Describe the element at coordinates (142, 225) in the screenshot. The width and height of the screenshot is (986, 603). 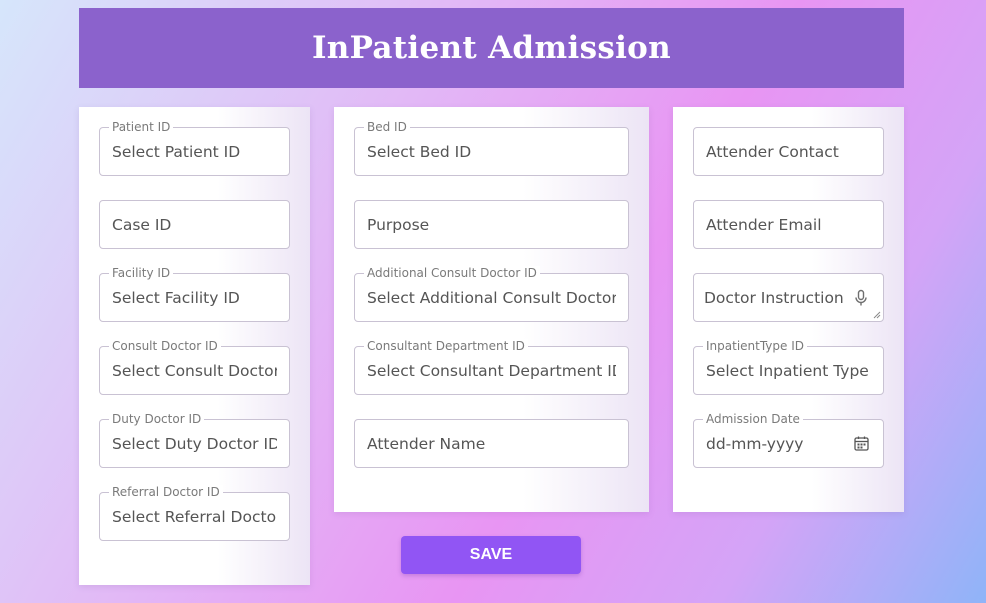
I see `case-id-placeholder: Case ID` at that location.